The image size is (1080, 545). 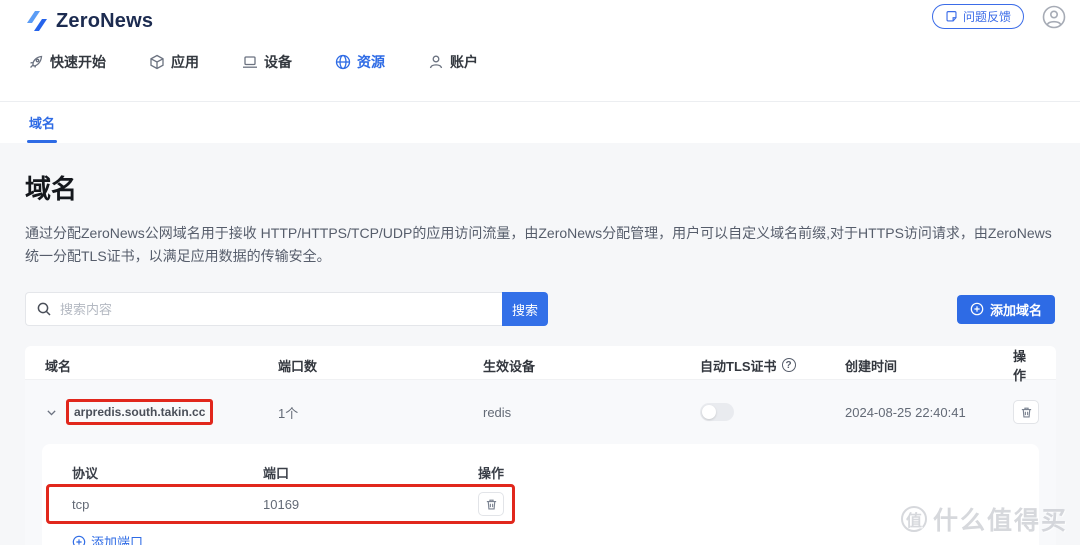 I want to click on page-title: 域名, so click(x=51, y=189).